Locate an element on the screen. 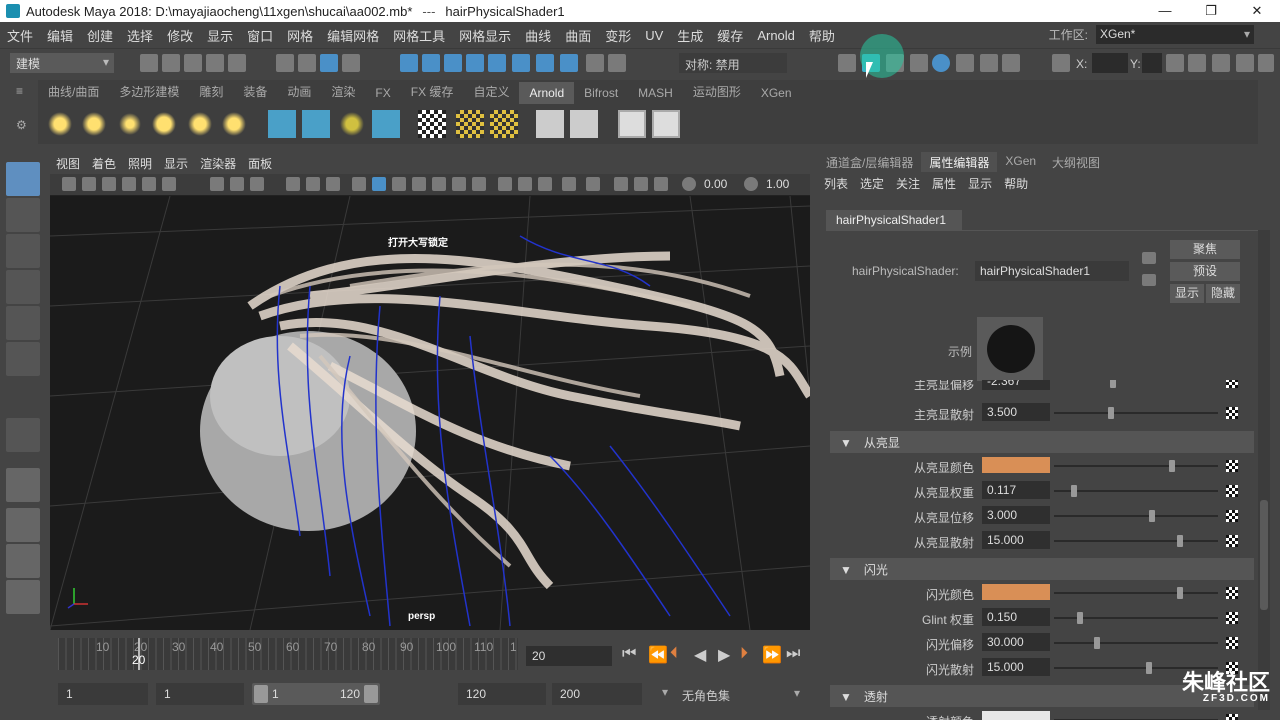  y-field is located at coordinates (1152, 63).